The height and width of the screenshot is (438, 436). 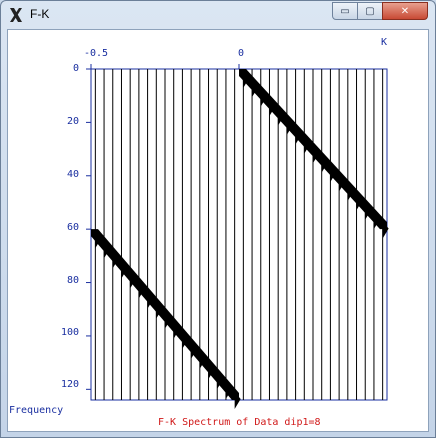 I want to click on y-axis-label: Frequency, so click(x=36, y=410).